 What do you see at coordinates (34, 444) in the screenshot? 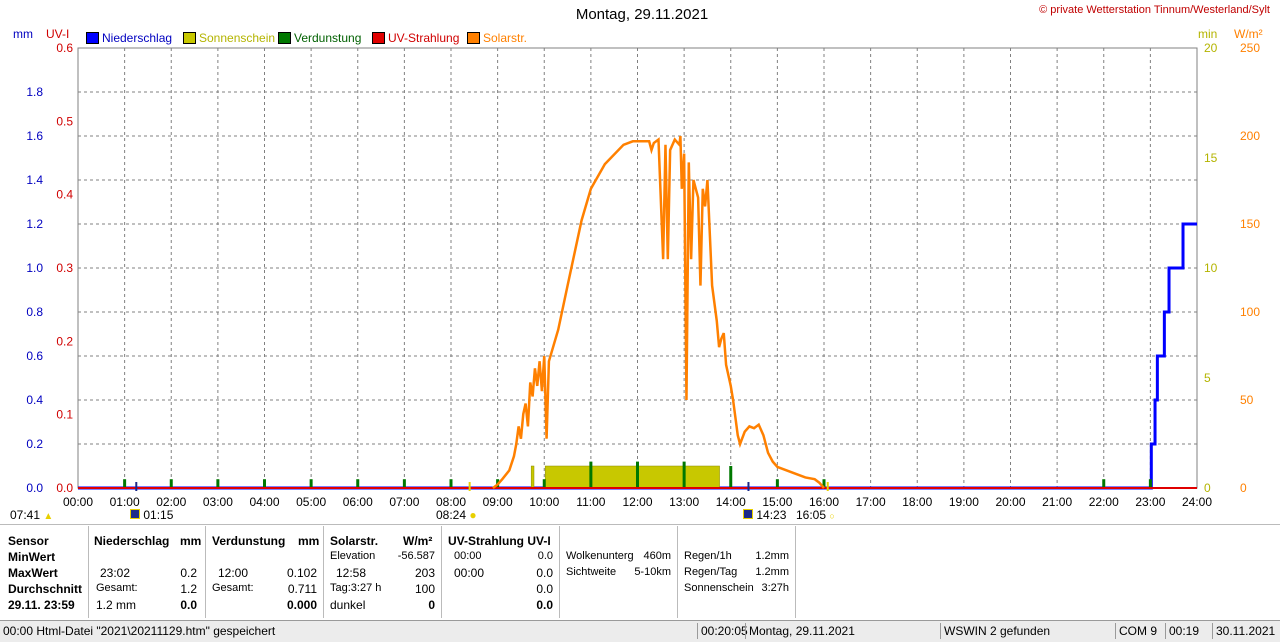
I see `y-tick-mm: 0.2` at bounding box center [34, 444].